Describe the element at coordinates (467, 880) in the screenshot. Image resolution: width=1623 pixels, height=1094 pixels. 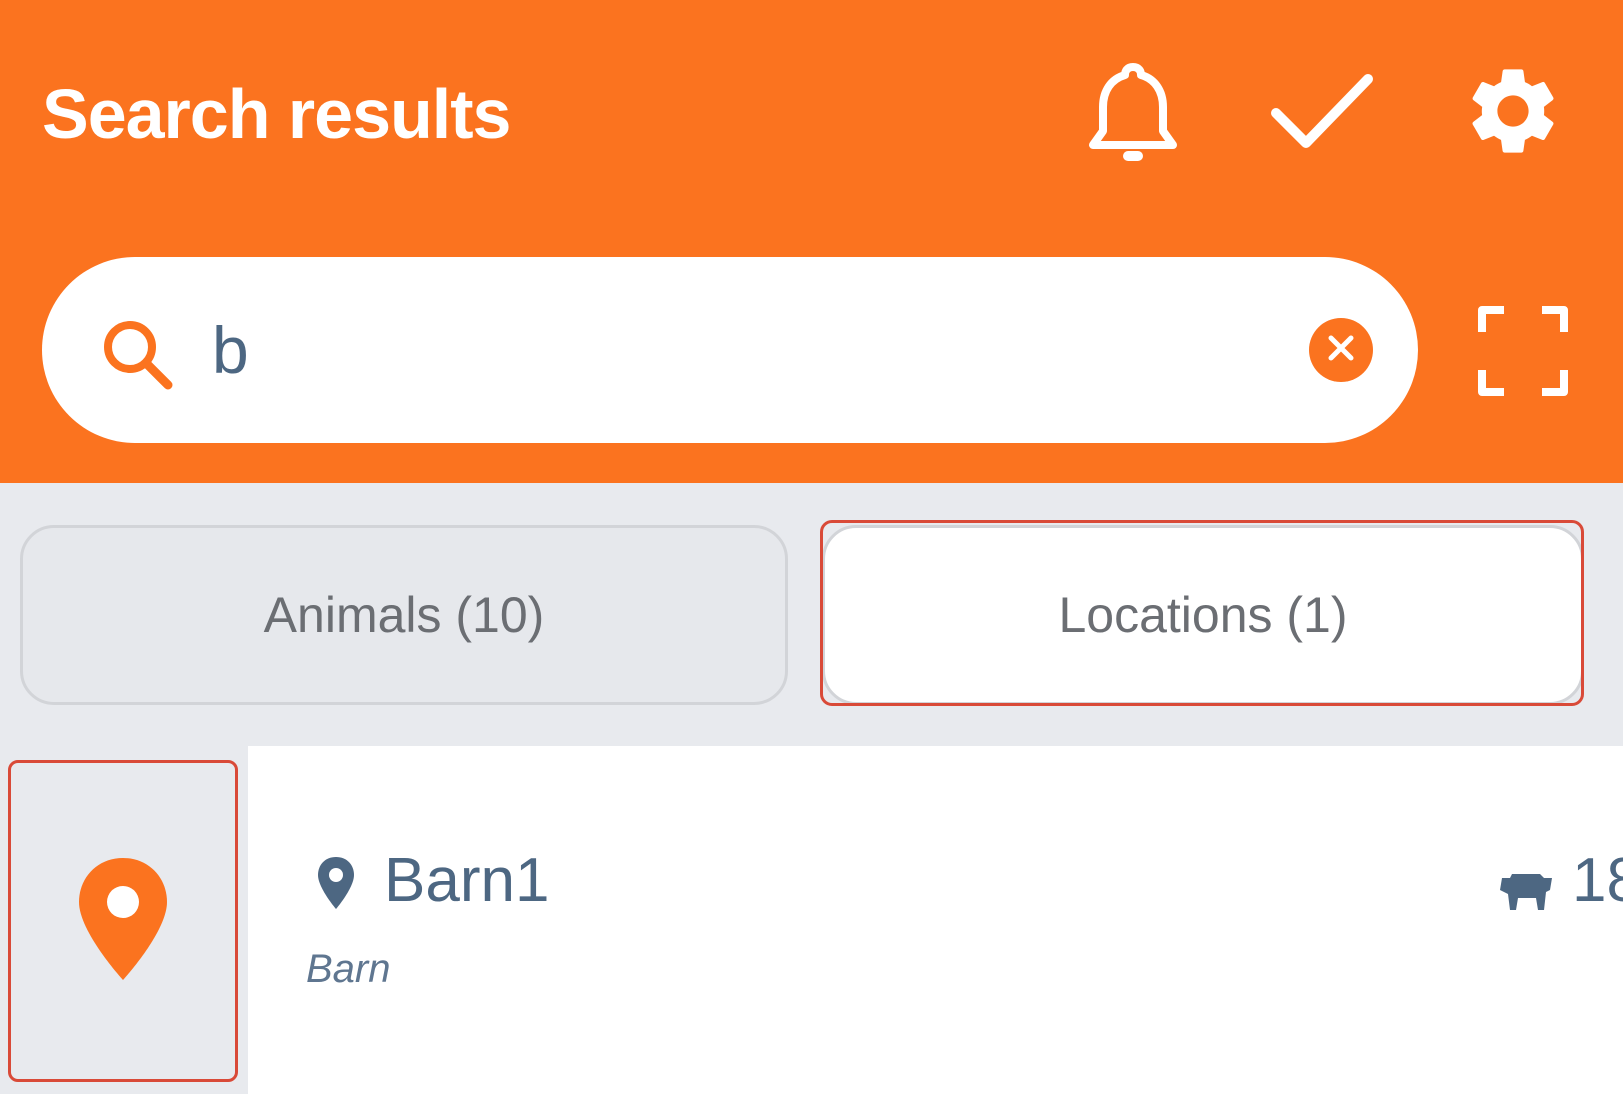
I see `result-name: Barn1` at that location.